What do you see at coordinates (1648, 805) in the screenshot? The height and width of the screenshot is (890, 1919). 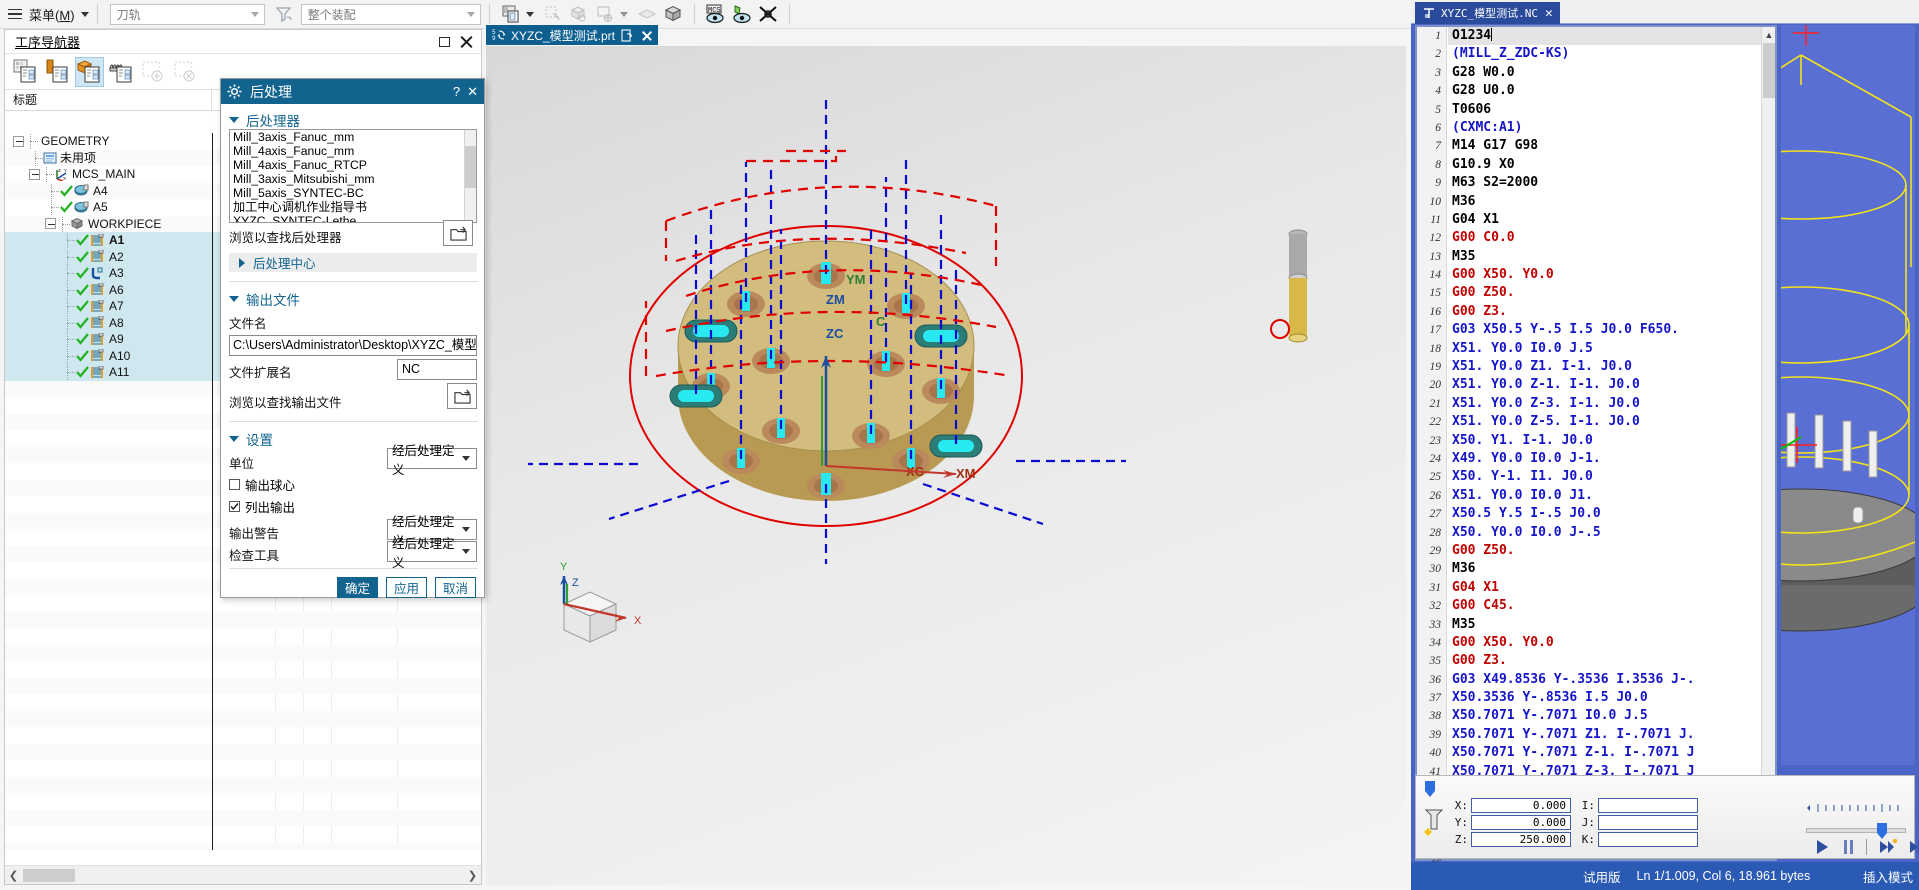 I see `i-input` at bounding box center [1648, 805].